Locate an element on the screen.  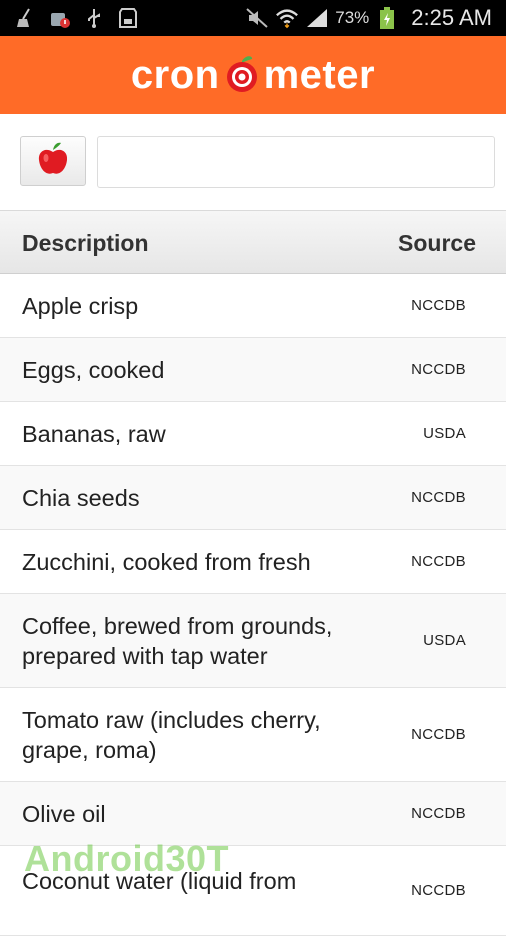
logo-text-right: meter is located at coordinates (319, 74).